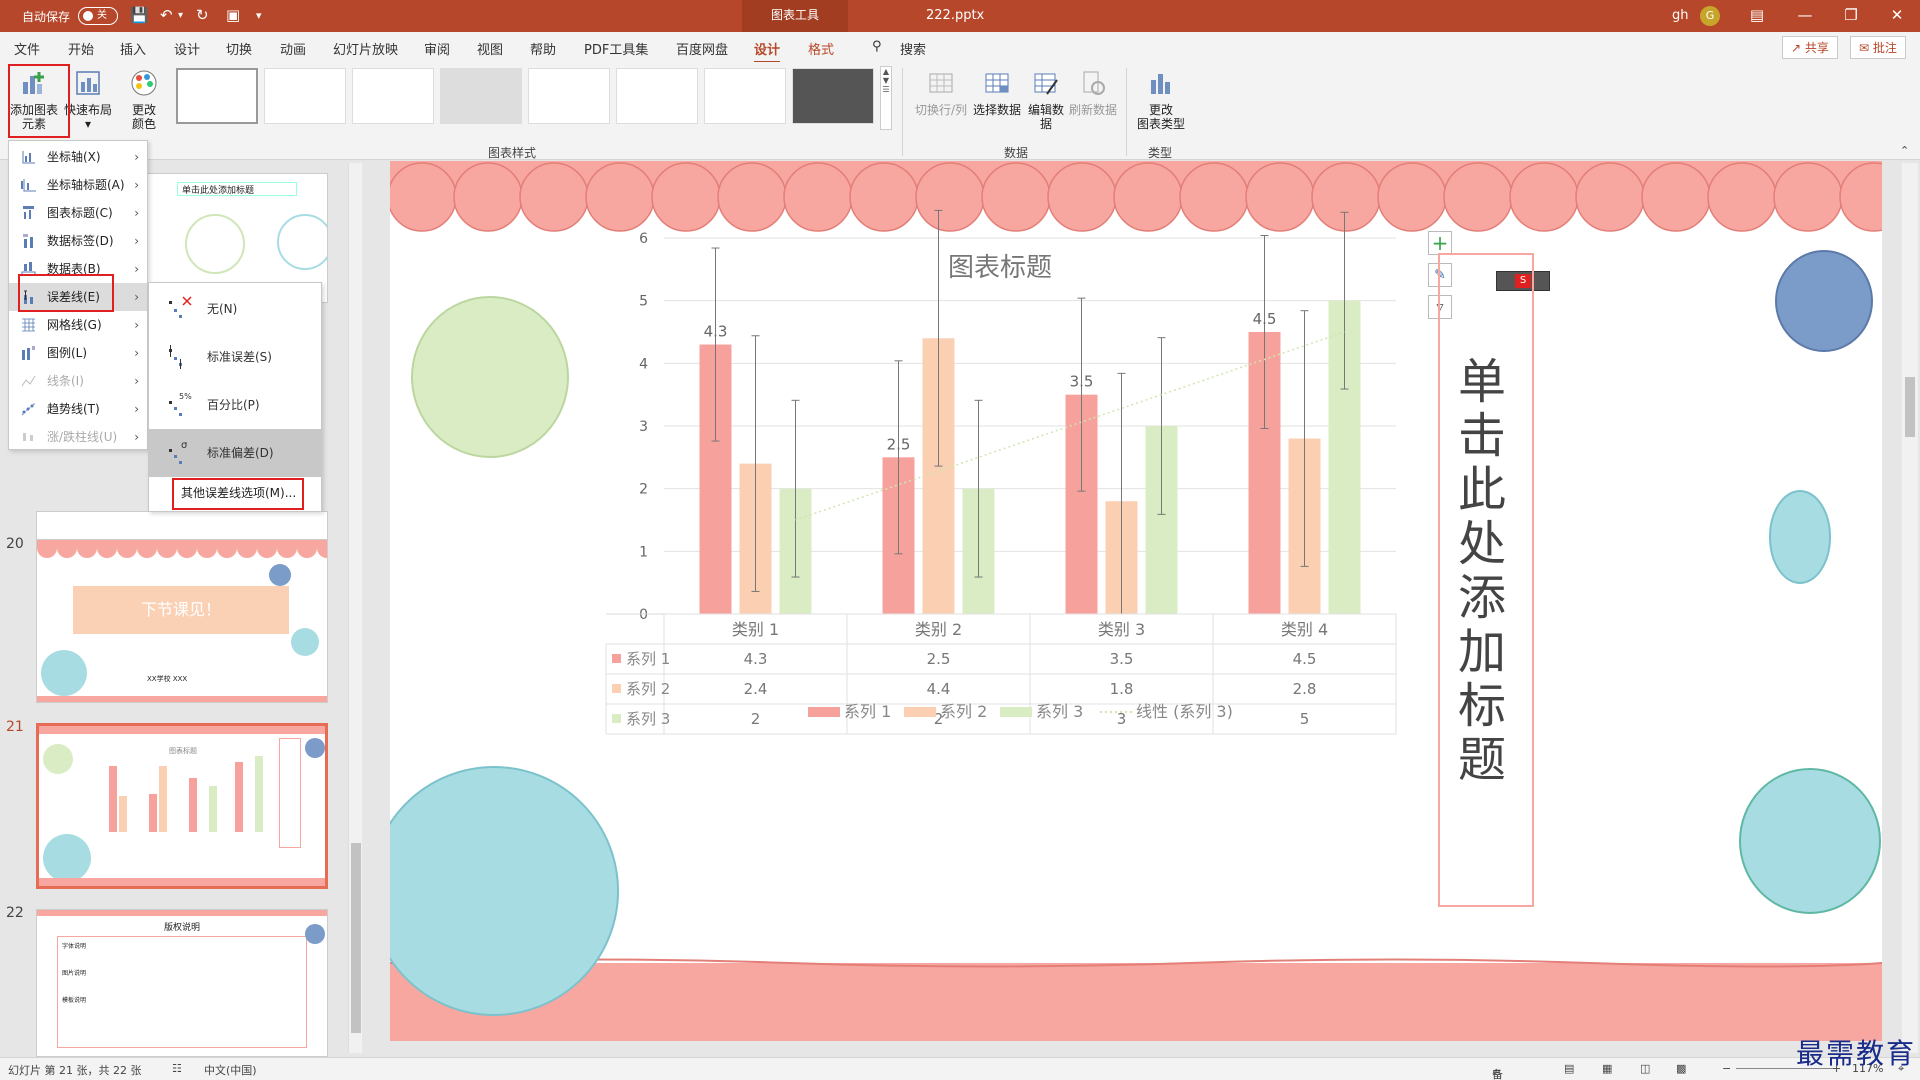 The height and width of the screenshot is (1080, 1920). I want to click on menu-item-legend: 图例(L) ›, so click(78, 353).